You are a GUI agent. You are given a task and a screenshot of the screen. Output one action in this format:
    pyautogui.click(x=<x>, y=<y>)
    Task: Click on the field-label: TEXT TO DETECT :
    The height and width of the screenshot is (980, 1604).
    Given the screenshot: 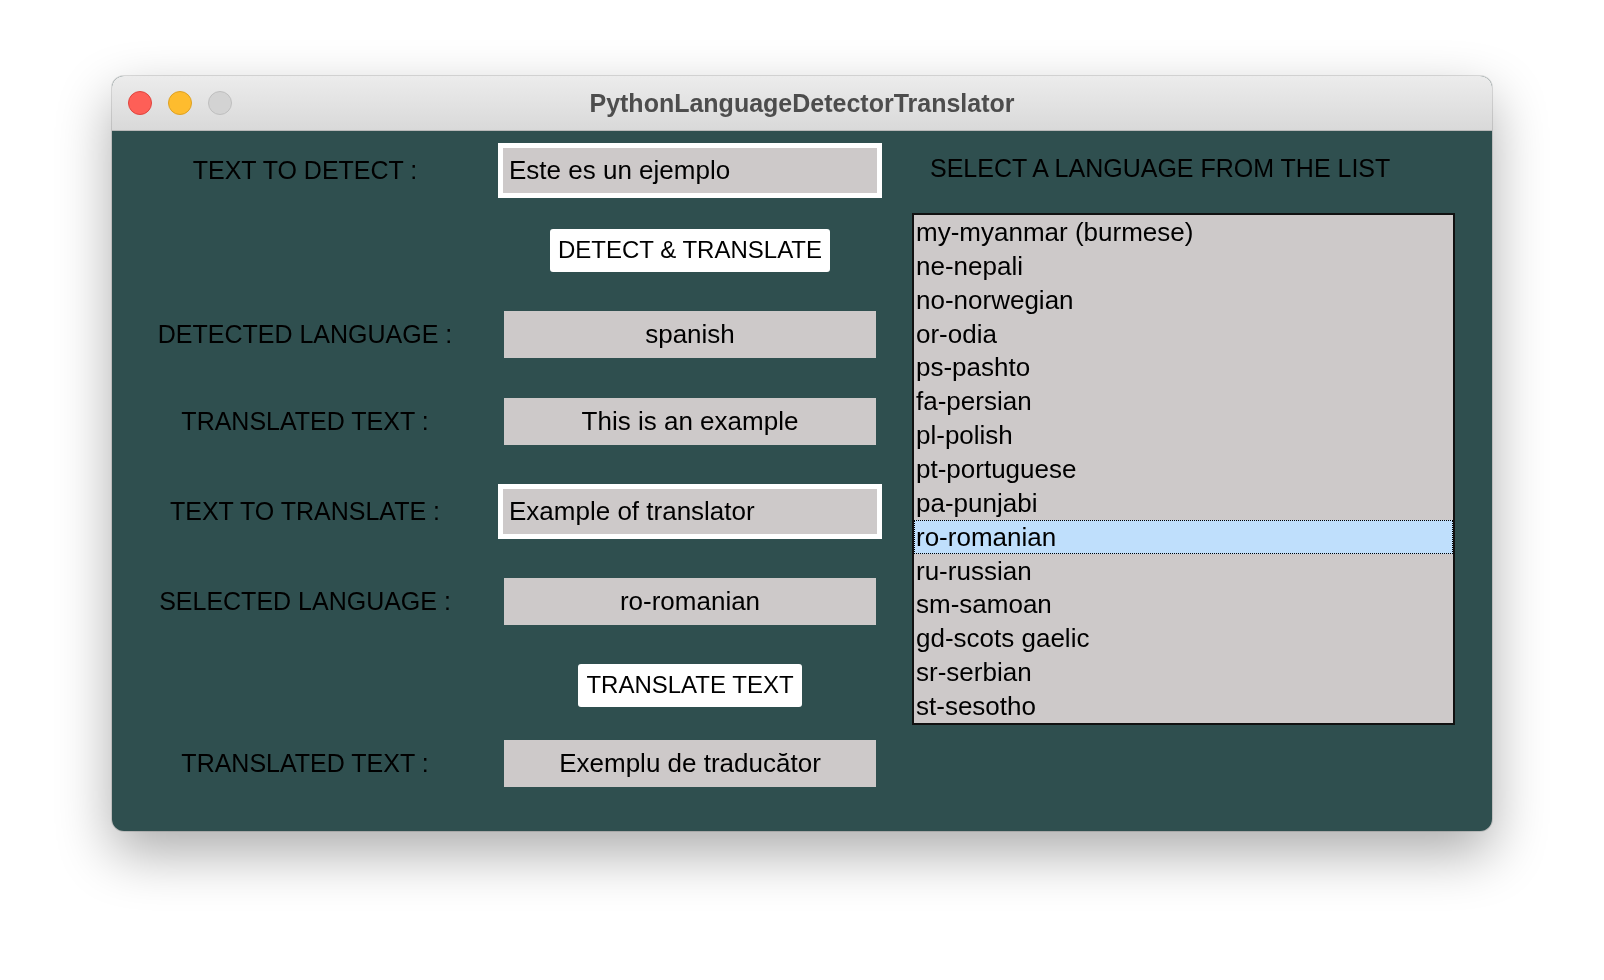 What is the action you would take?
    pyautogui.click(x=305, y=170)
    